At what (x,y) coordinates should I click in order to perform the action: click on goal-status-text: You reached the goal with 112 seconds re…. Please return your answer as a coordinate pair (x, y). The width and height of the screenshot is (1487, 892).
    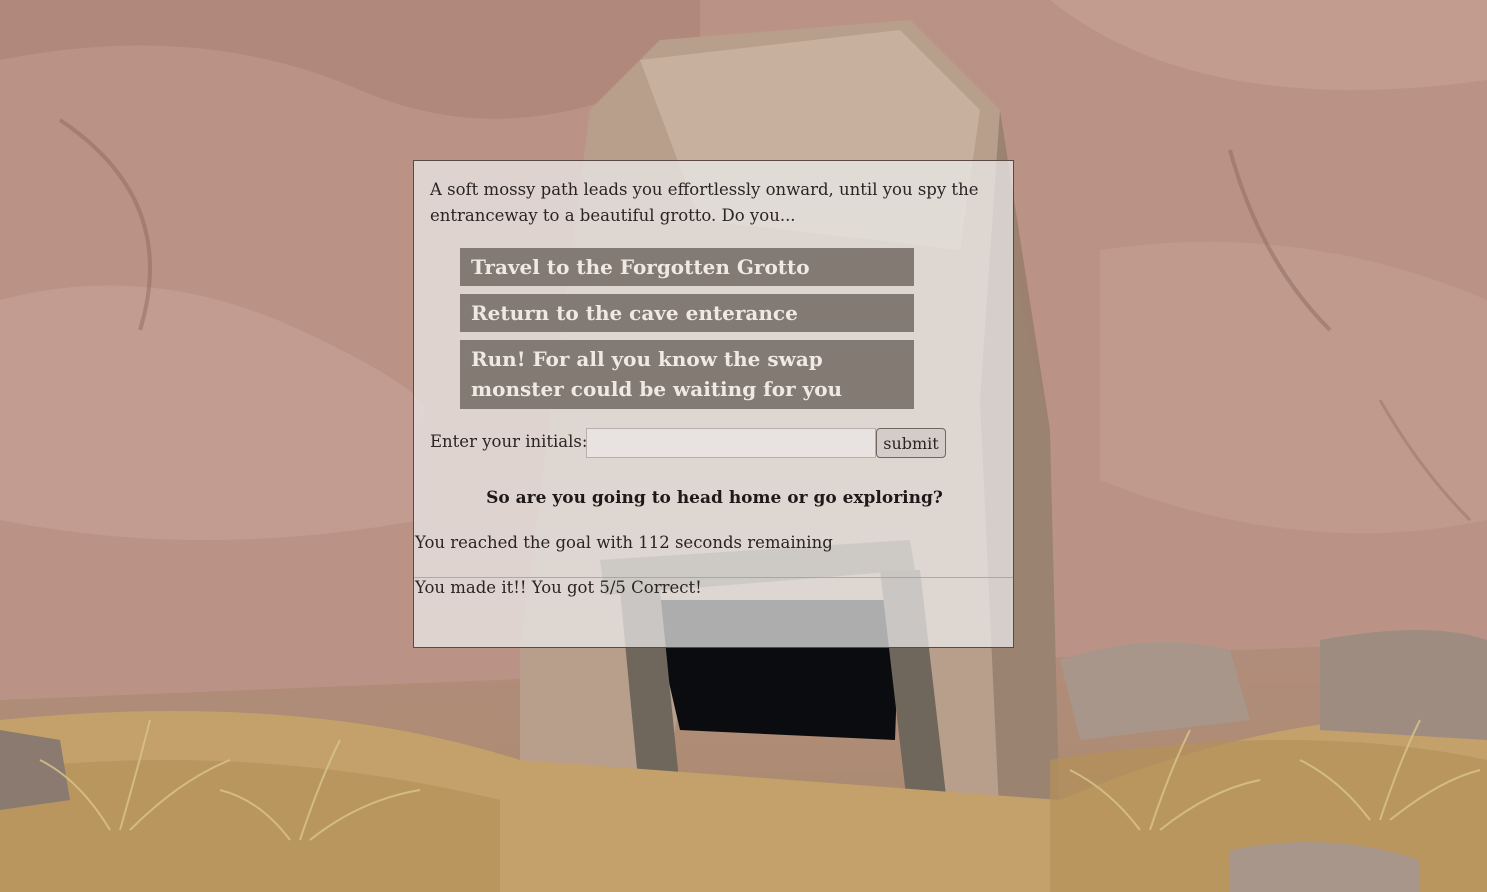
    Looking at the image, I should click on (624, 542).